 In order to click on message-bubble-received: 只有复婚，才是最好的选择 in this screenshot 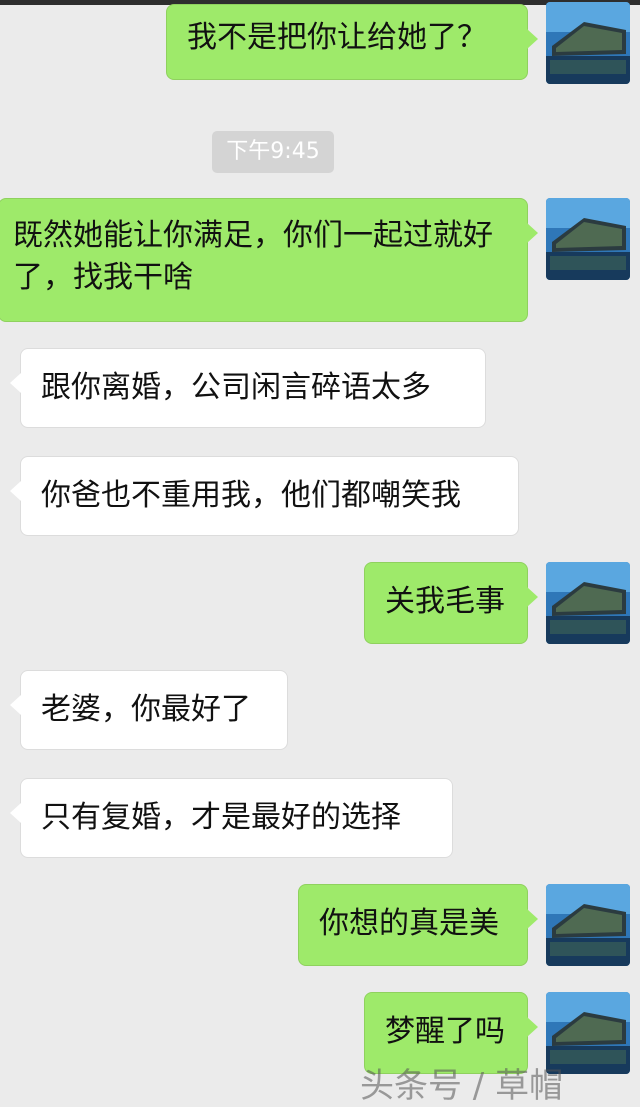, I will do `click(231, 818)`.